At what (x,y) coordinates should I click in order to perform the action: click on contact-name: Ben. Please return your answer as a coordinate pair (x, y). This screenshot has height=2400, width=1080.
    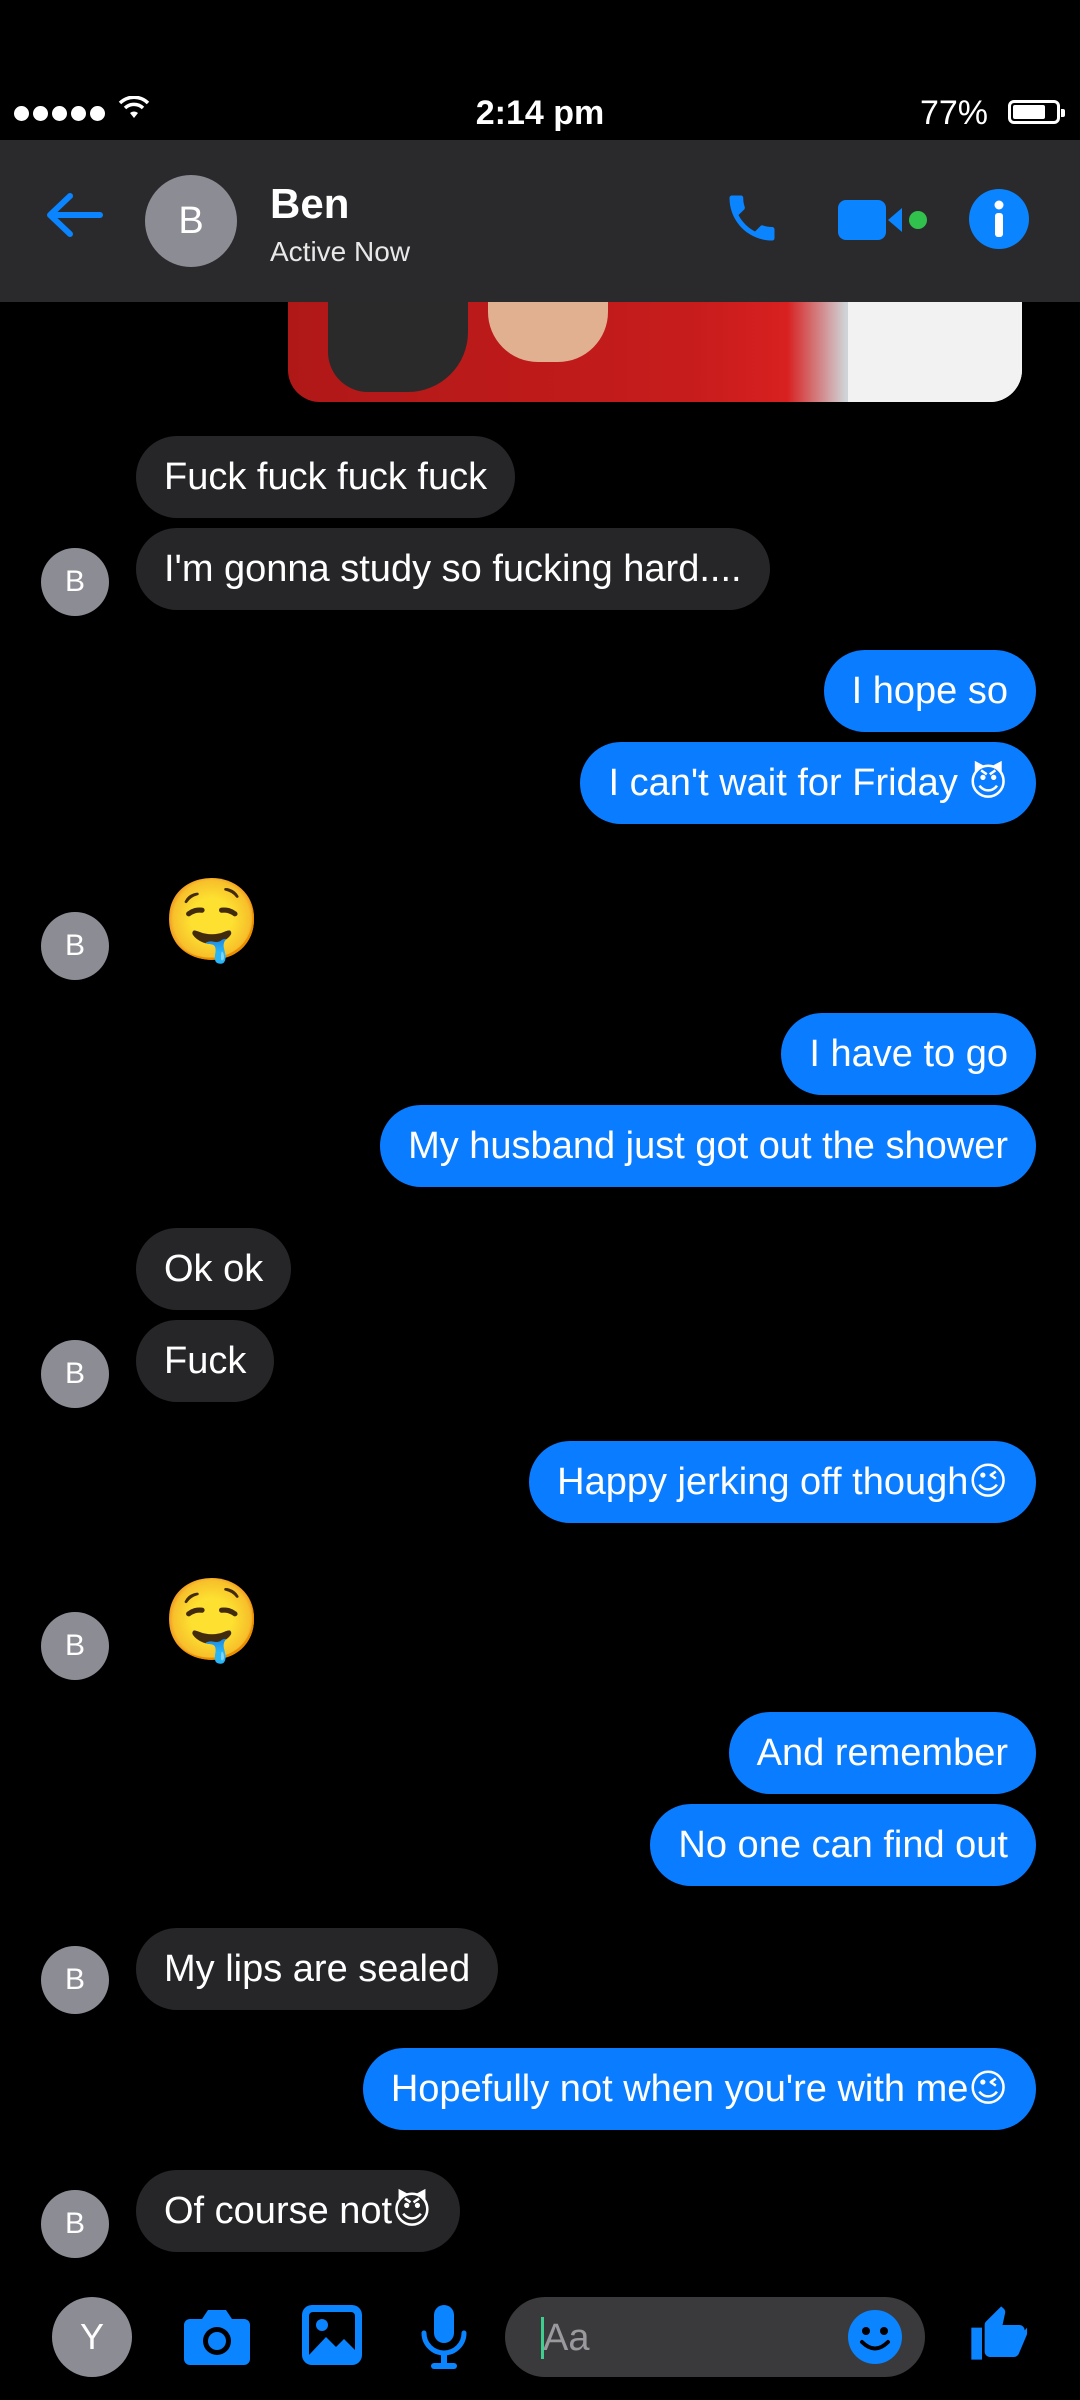
    Looking at the image, I should click on (309, 204).